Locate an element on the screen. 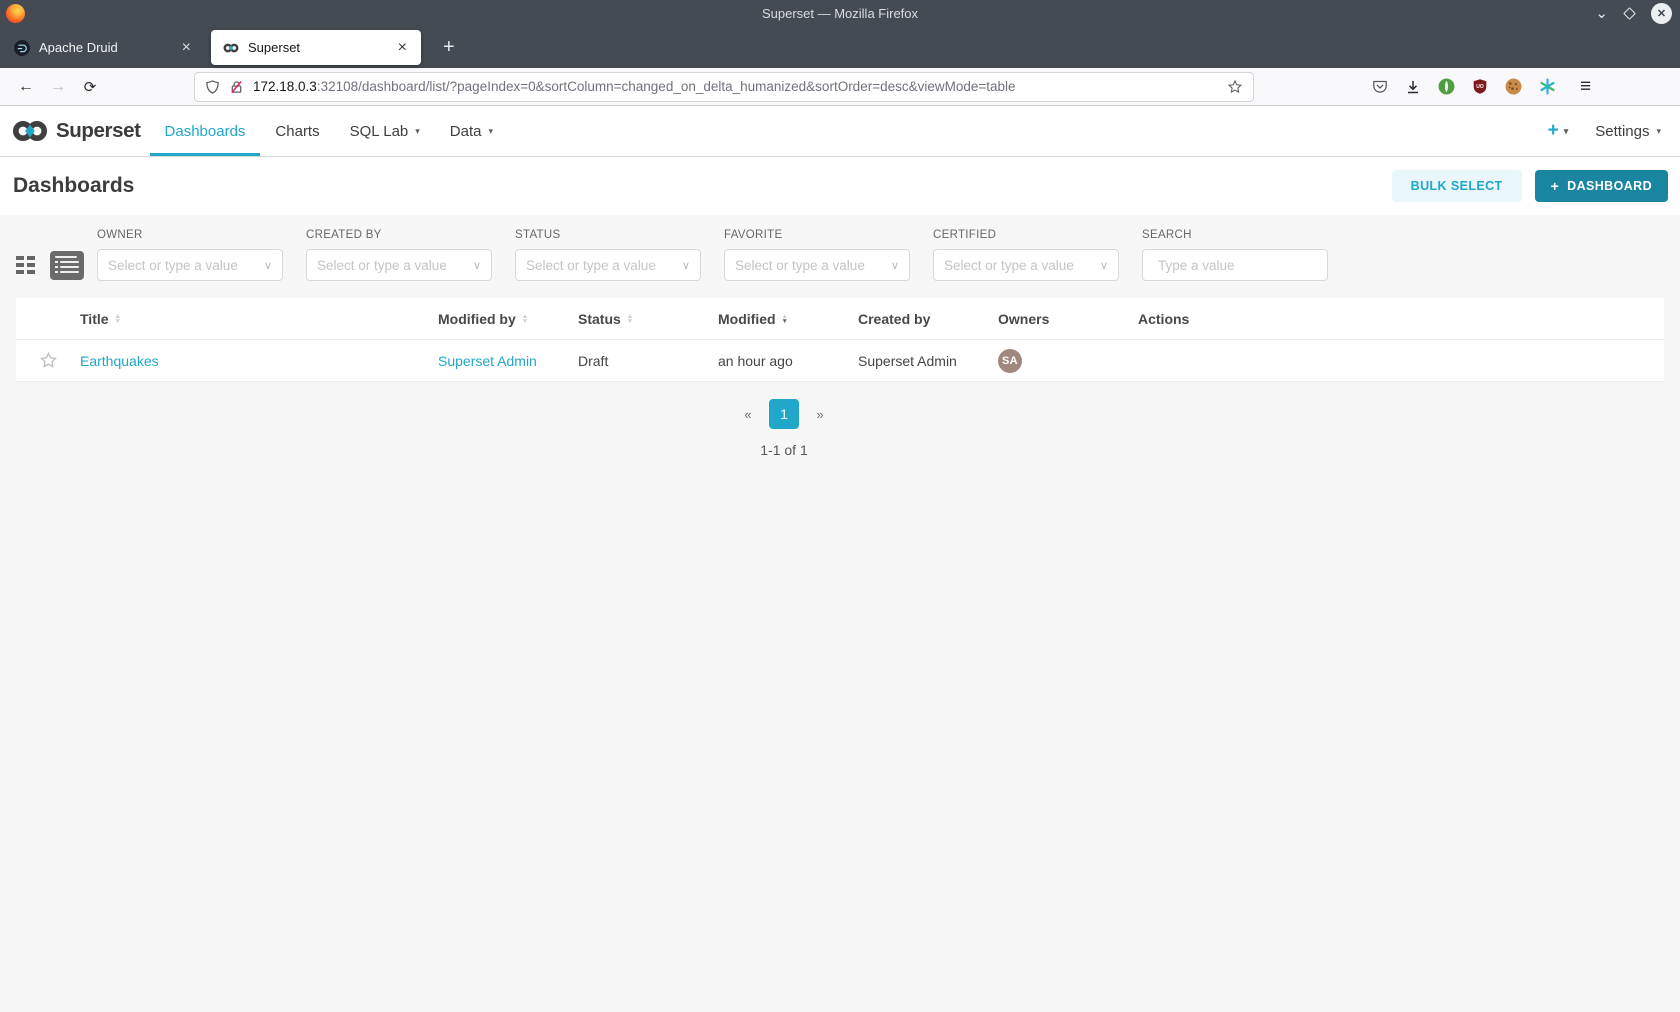 Image resolution: width=1680 pixels, height=1012 pixels. firefox-logo-icon is located at coordinates (15, 13).